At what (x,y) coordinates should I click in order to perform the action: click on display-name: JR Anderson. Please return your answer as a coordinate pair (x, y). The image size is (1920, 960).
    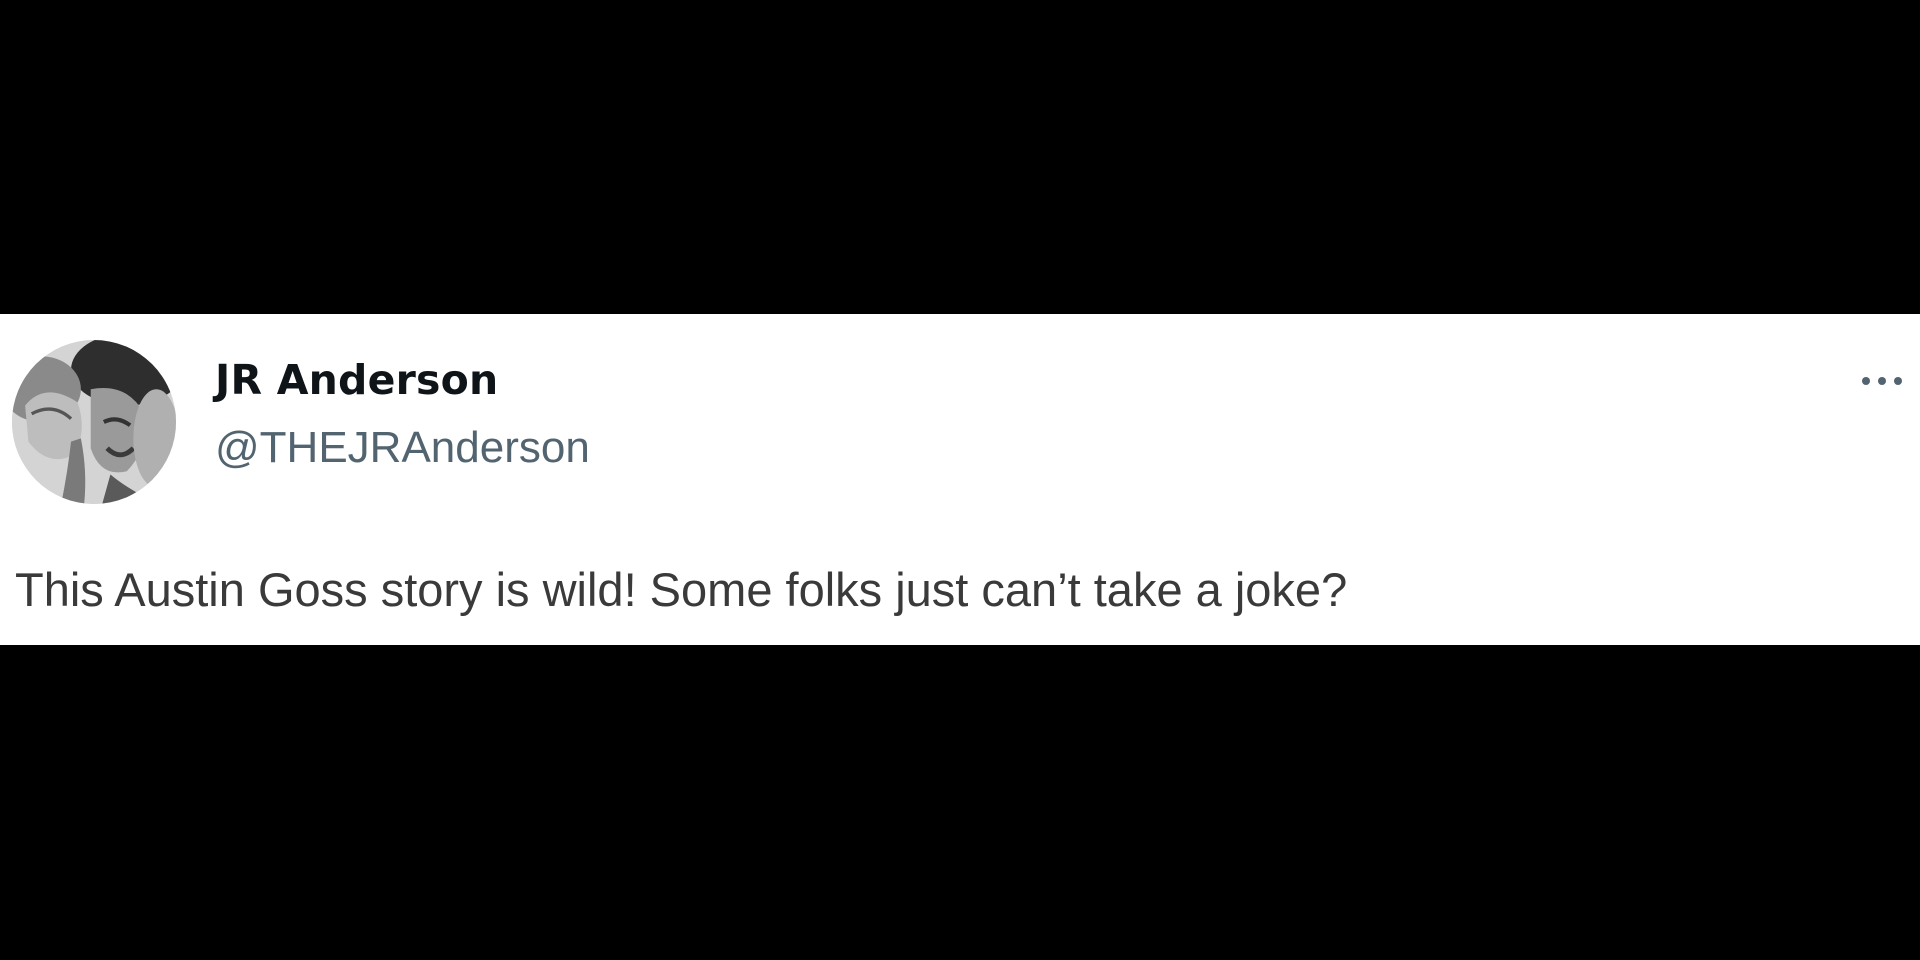
    Looking at the image, I should click on (356, 380).